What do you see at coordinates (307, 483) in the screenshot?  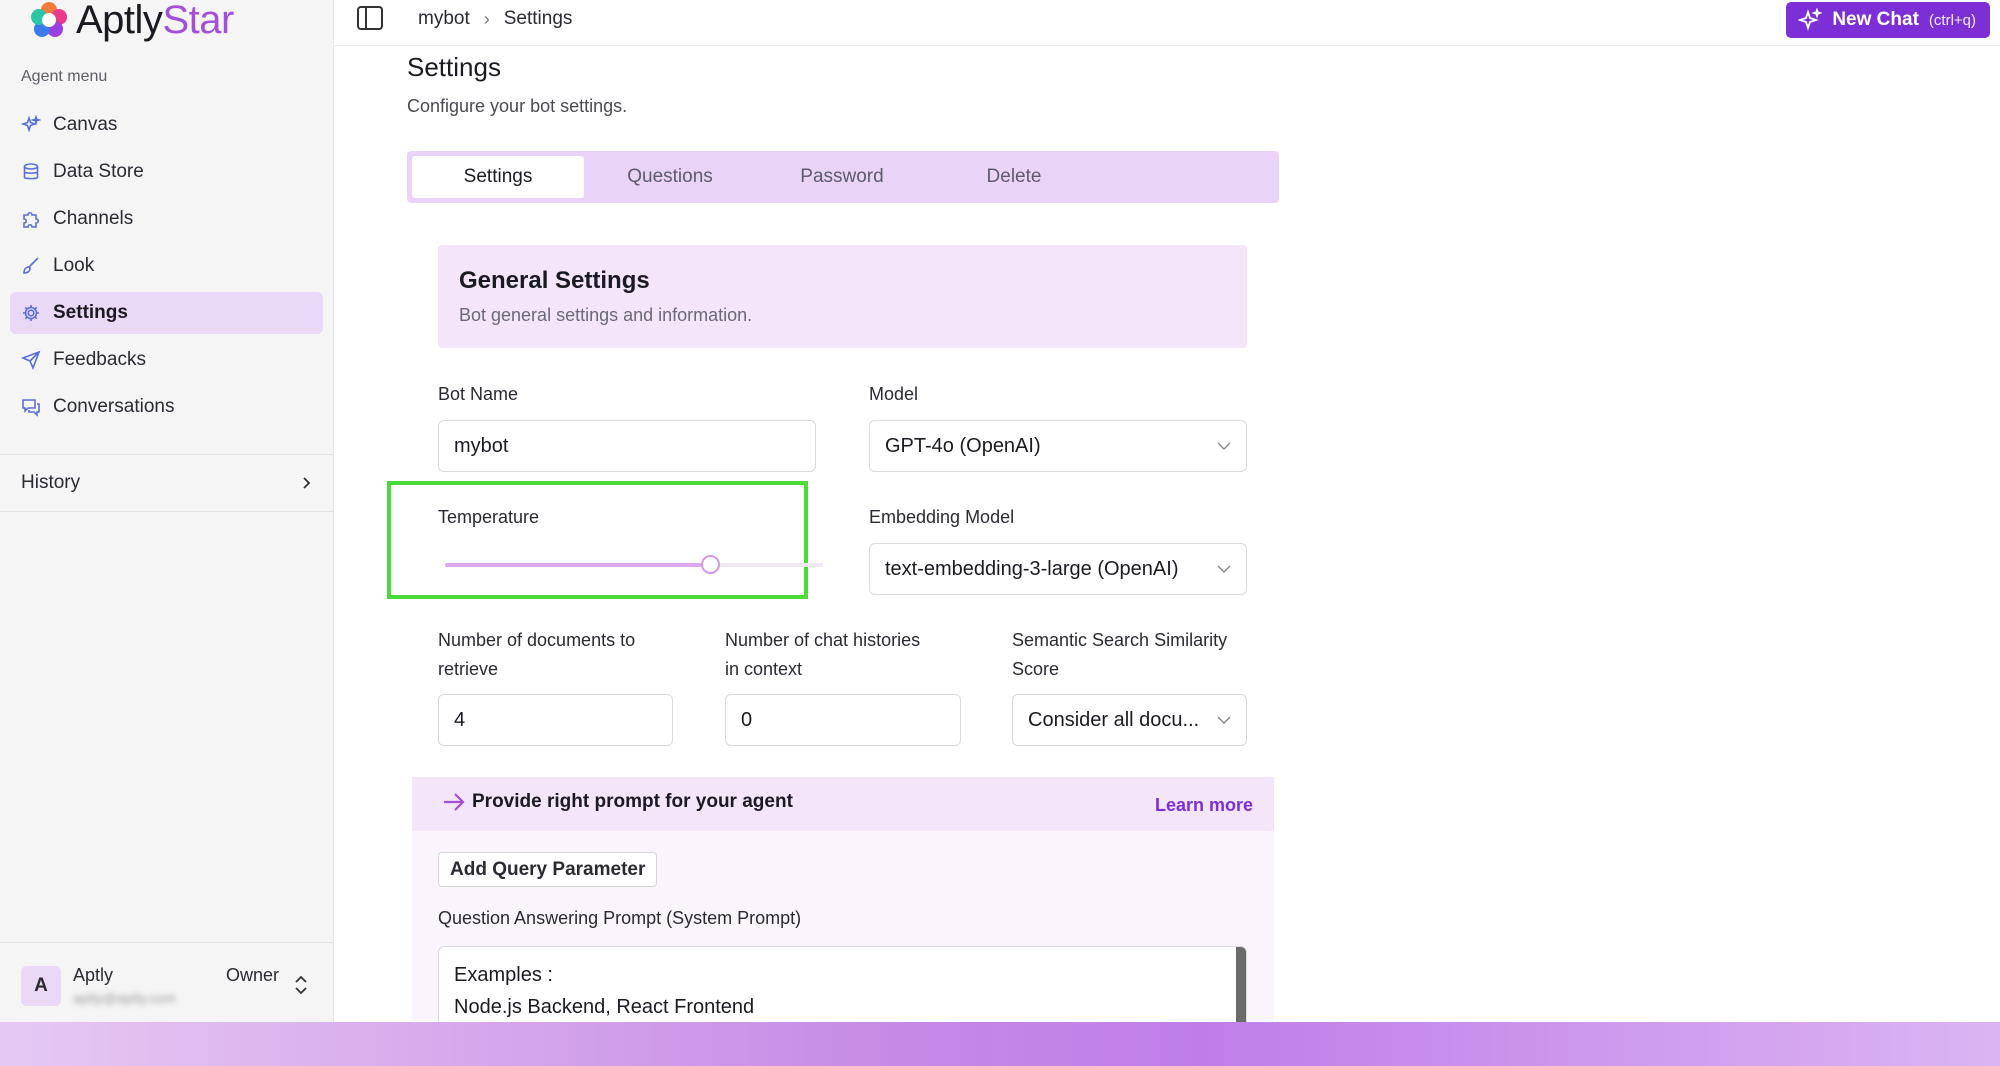 I see `chevron-right-icon` at bounding box center [307, 483].